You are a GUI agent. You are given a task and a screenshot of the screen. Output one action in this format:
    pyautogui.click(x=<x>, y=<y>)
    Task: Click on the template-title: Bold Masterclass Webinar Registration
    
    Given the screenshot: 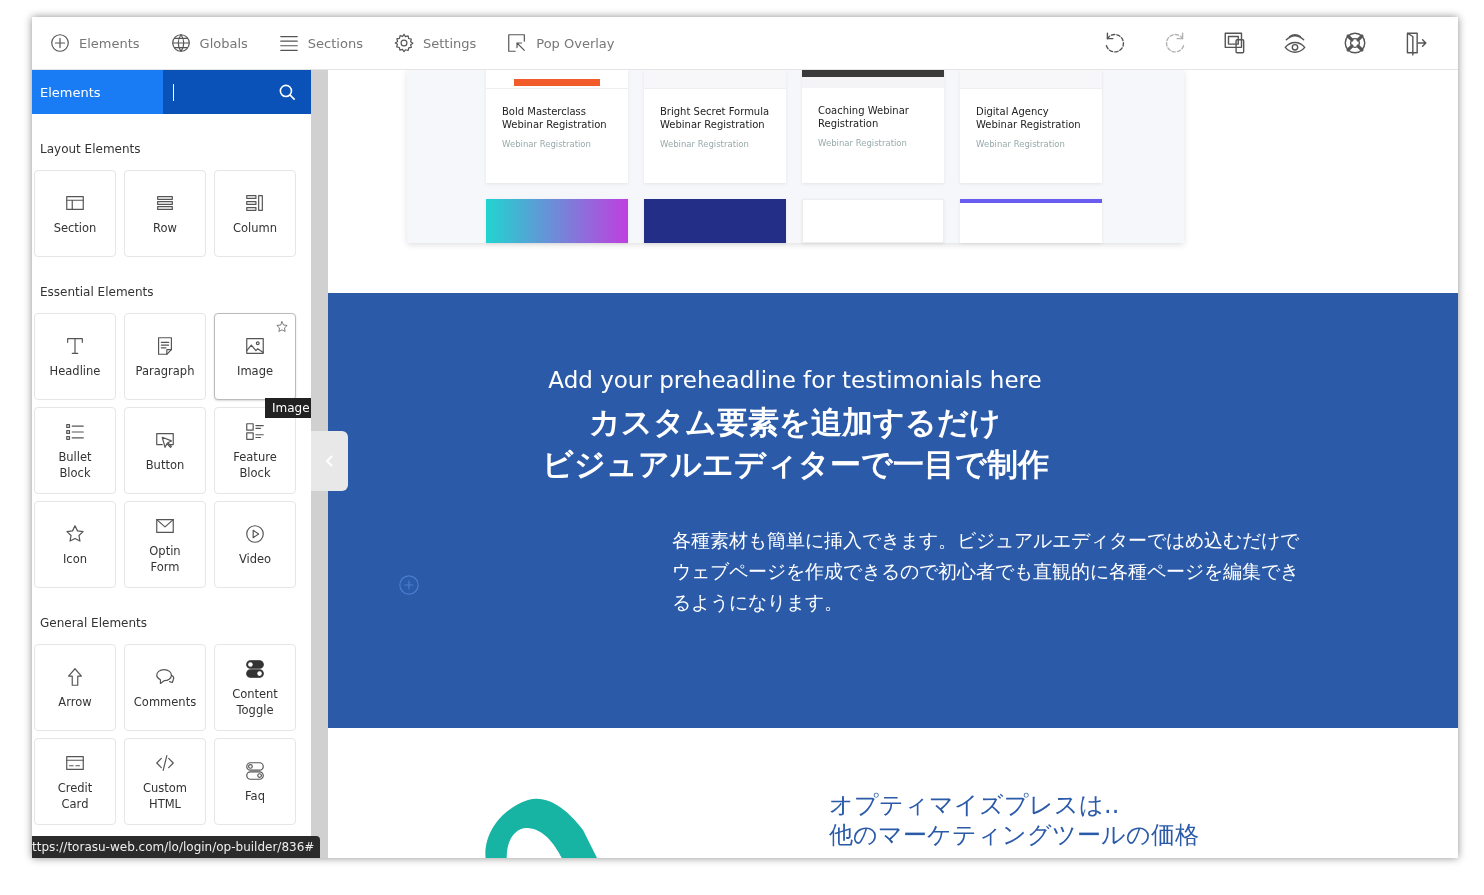 What is the action you would take?
    pyautogui.click(x=555, y=118)
    